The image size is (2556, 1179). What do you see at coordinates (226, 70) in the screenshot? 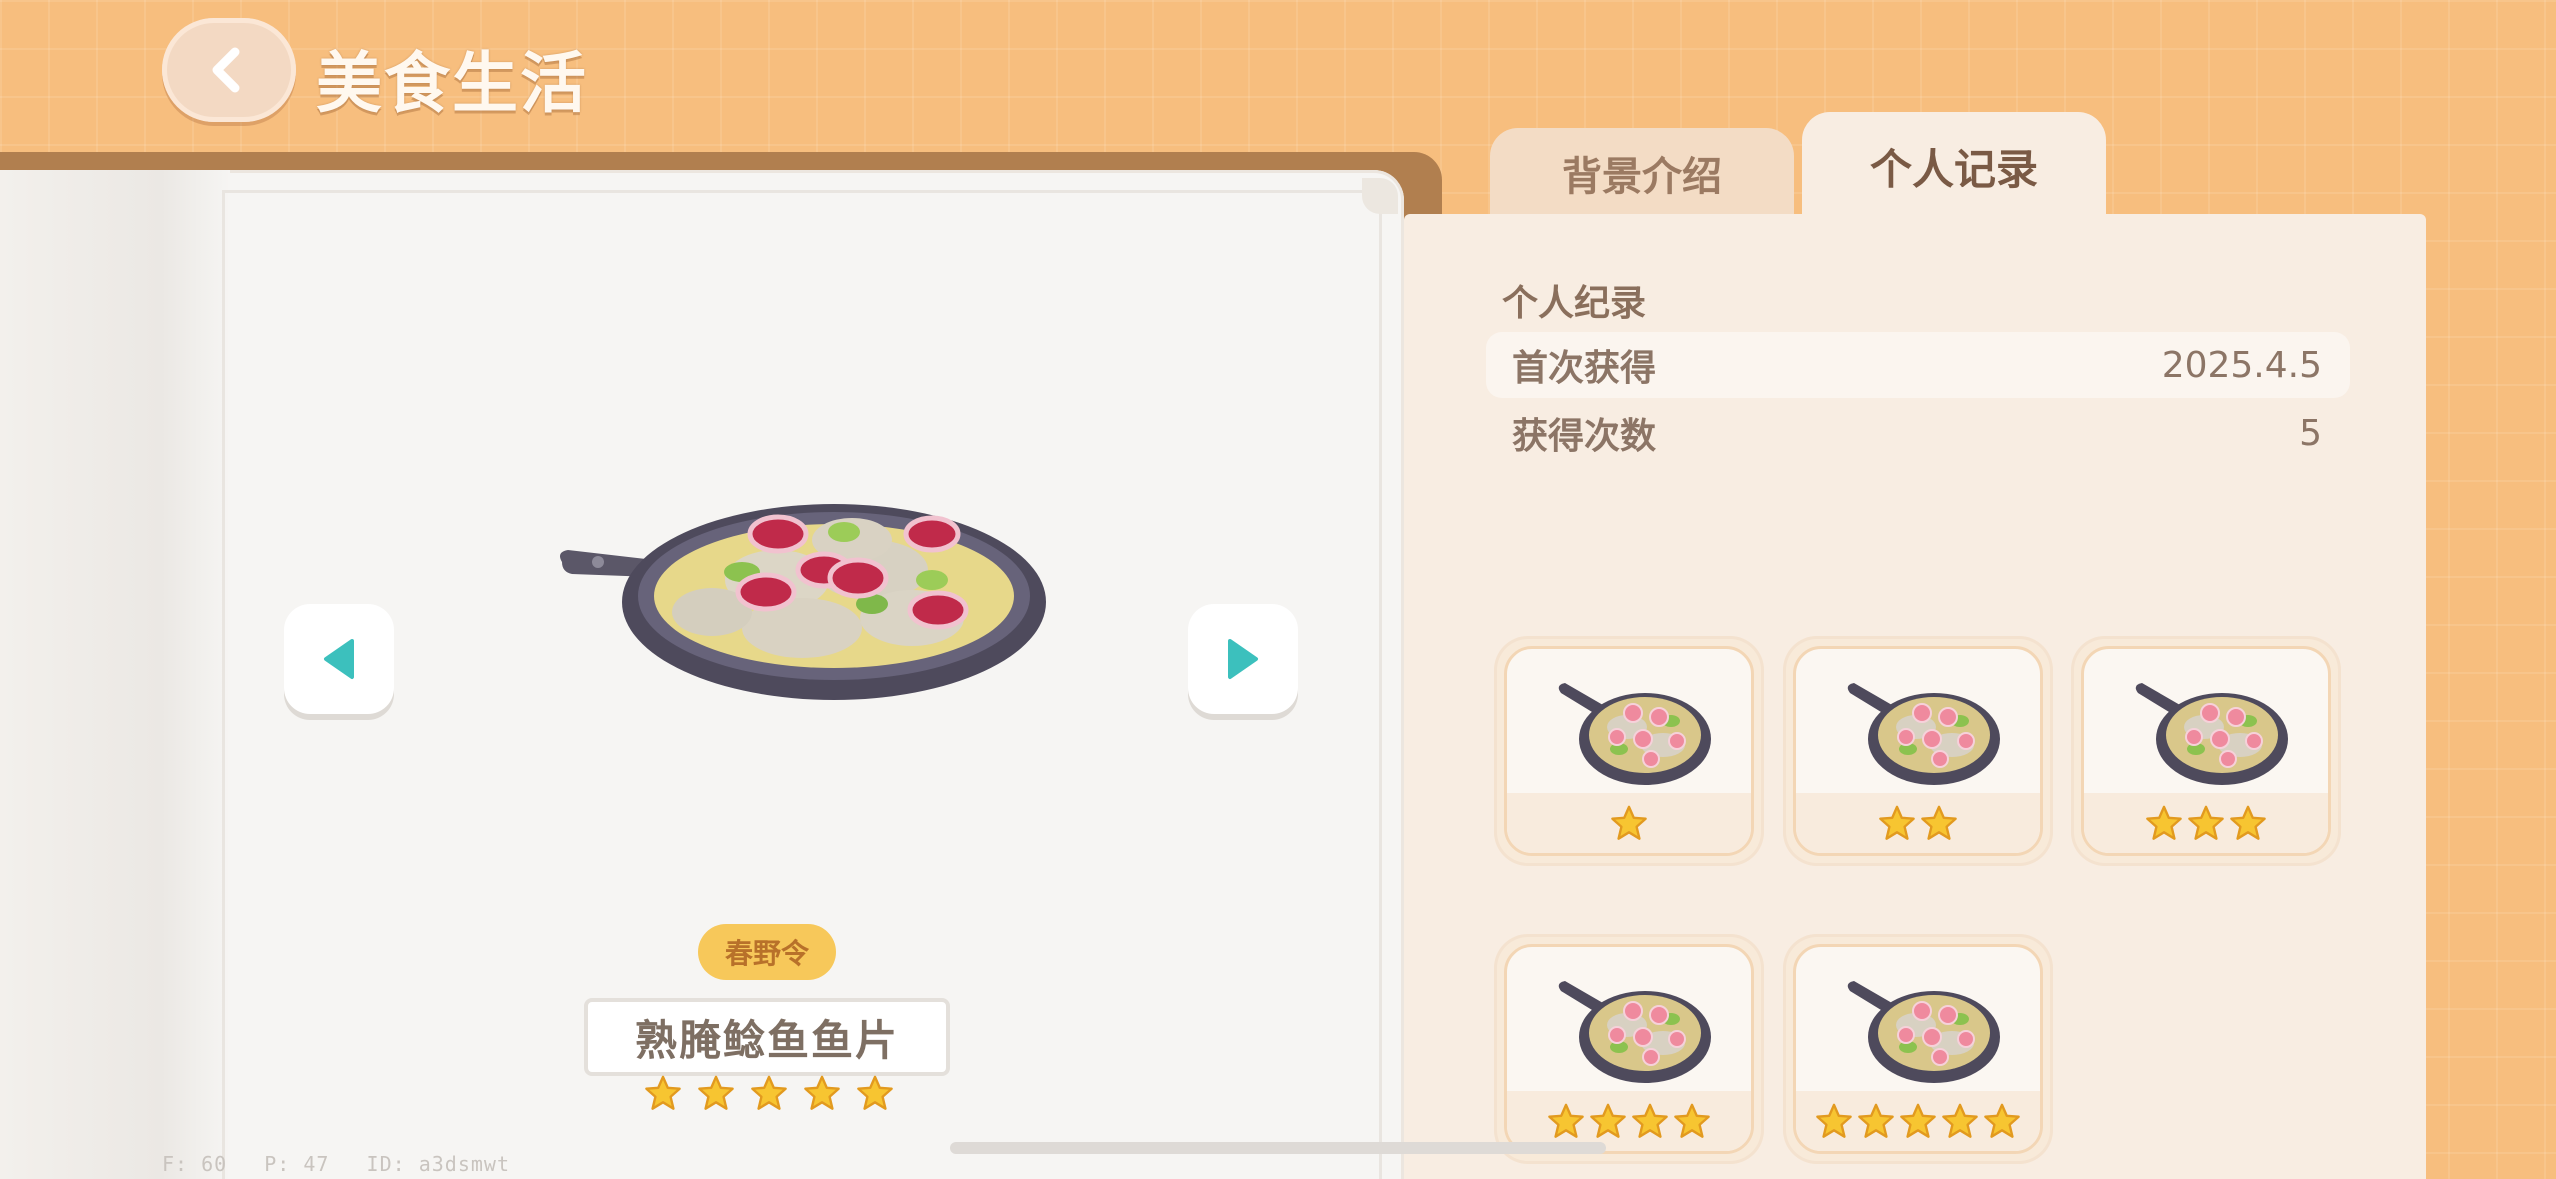
I see `chevron-left-icon` at bounding box center [226, 70].